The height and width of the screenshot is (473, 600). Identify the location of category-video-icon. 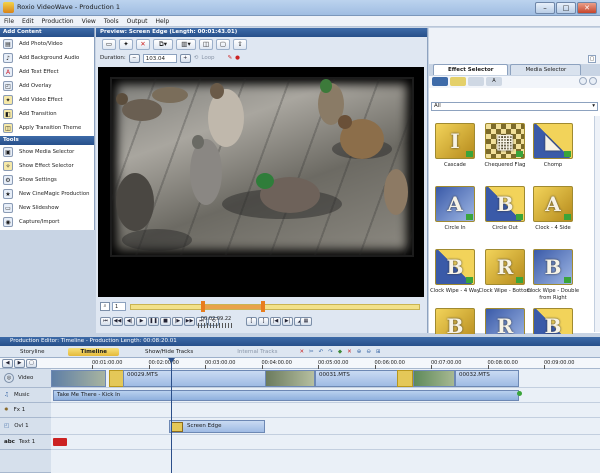
(440, 81).